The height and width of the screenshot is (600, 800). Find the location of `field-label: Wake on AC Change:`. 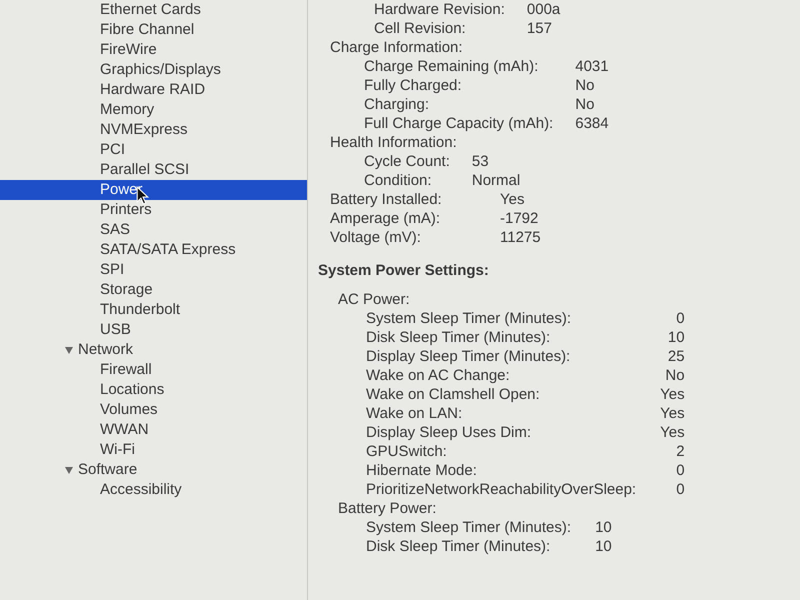

field-label: Wake on AC Change: is located at coordinates (438, 375).